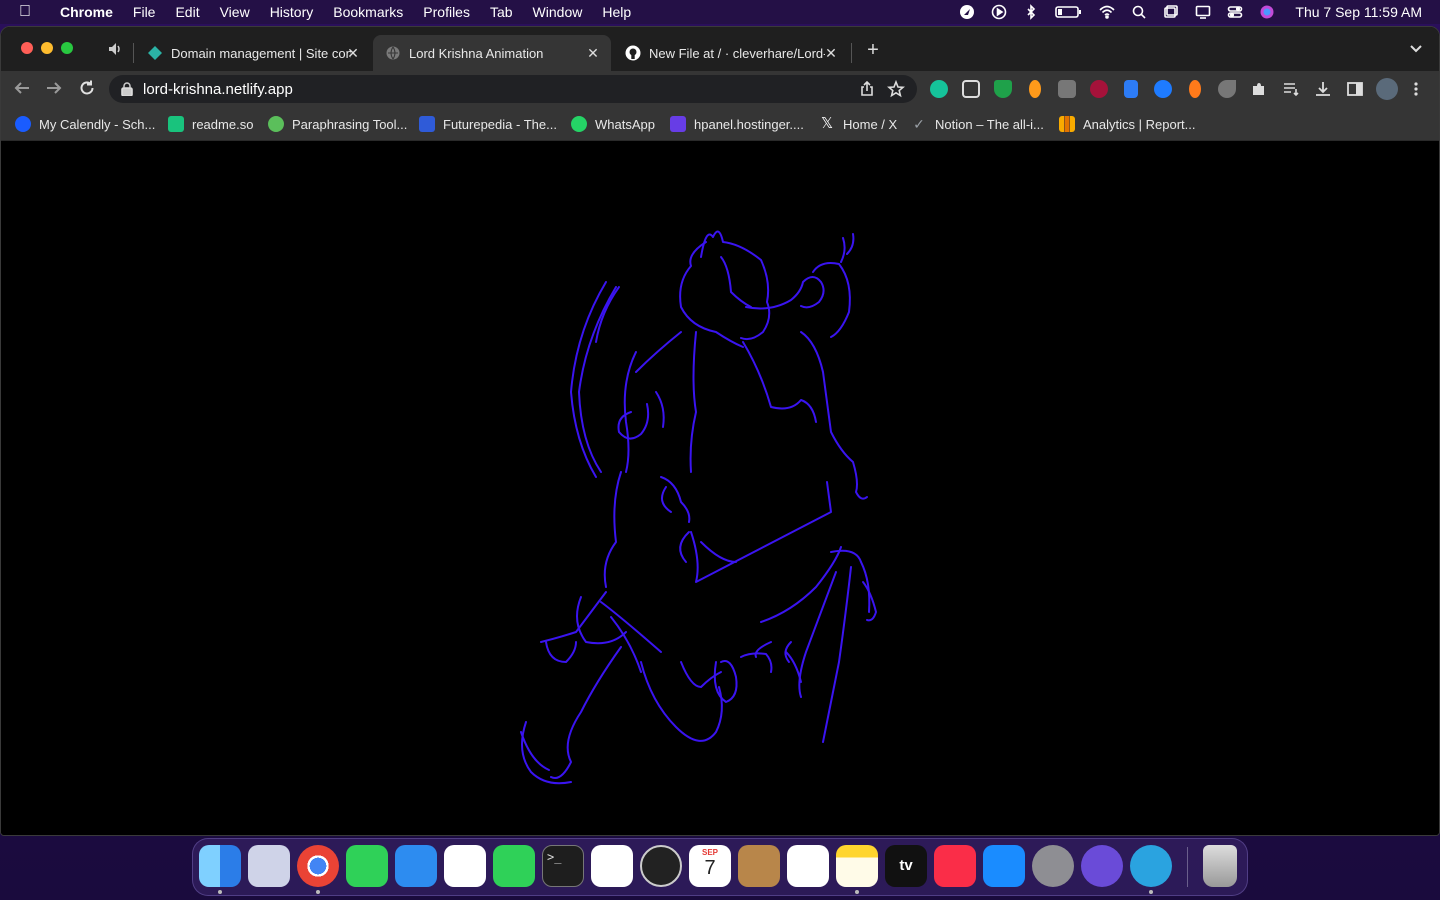  Describe the element at coordinates (1355, 89) in the screenshot. I see `side-panel-icon` at that location.